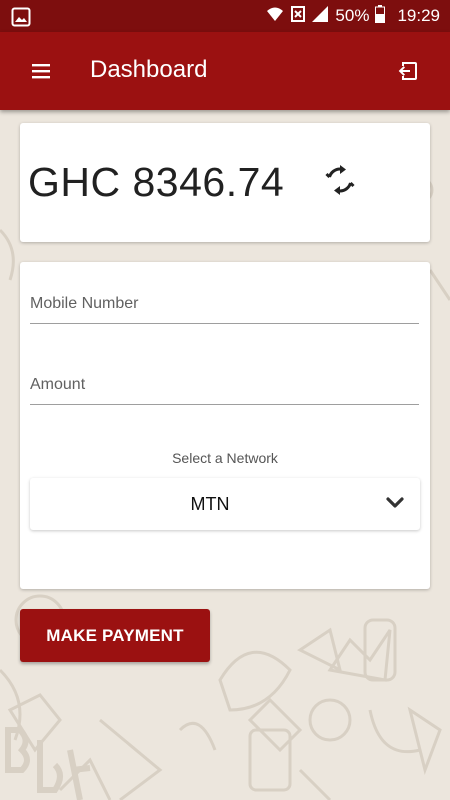  I want to click on clock: 19:29, so click(418, 15).